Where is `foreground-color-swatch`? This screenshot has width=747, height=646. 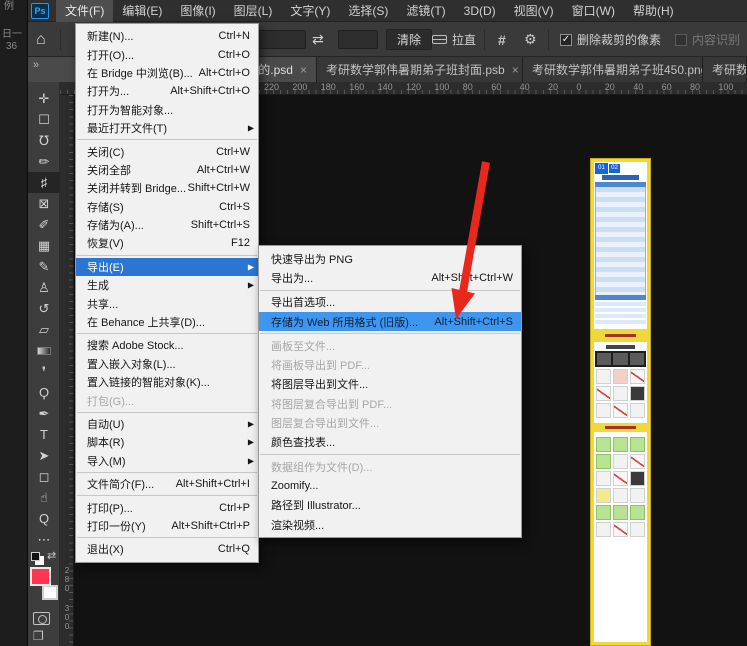
foreground-color-swatch is located at coordinates (40, 576).